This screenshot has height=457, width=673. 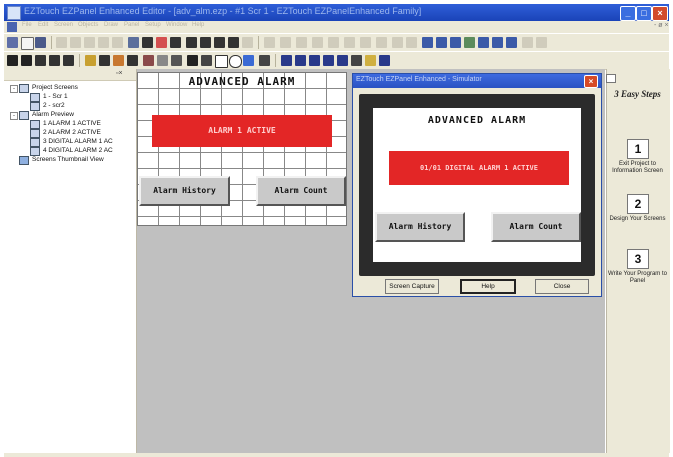 What do you see at coordinates (132, 60) in the screenshot?
I see `display-icon` at bounding box center [132, 60].